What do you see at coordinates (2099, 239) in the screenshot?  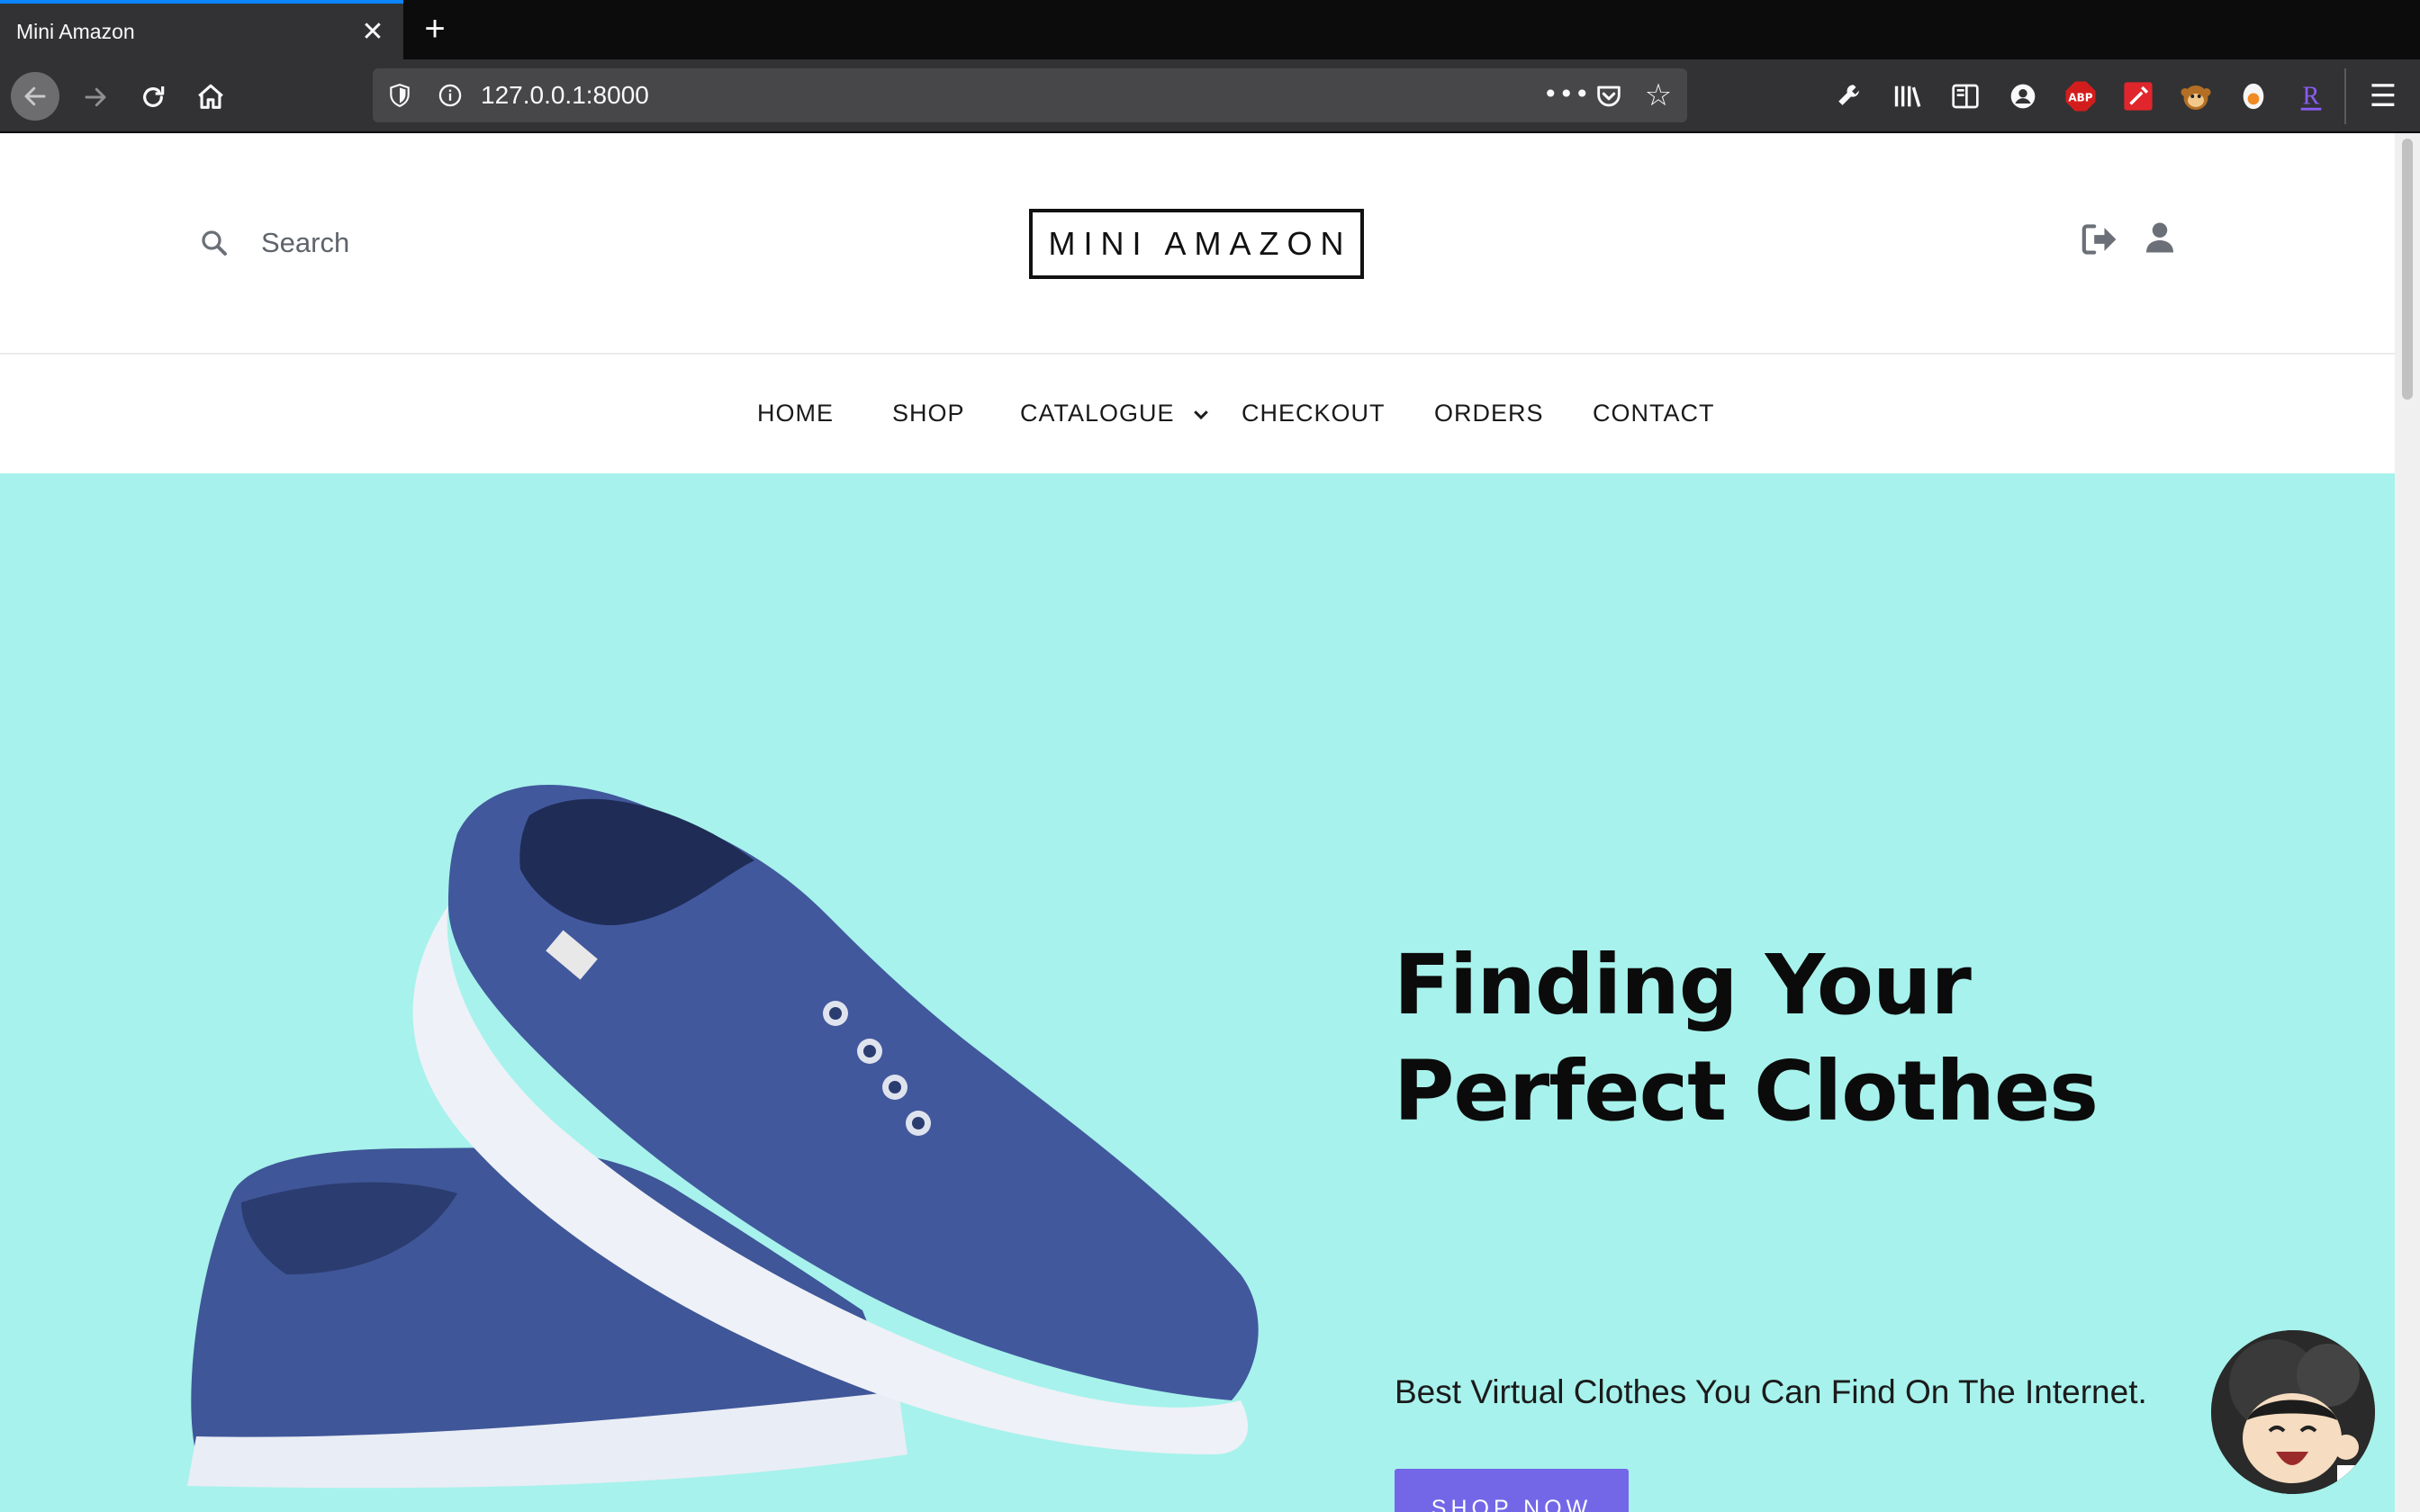 I see `logout-icon` at bounding box center [2099, 239].